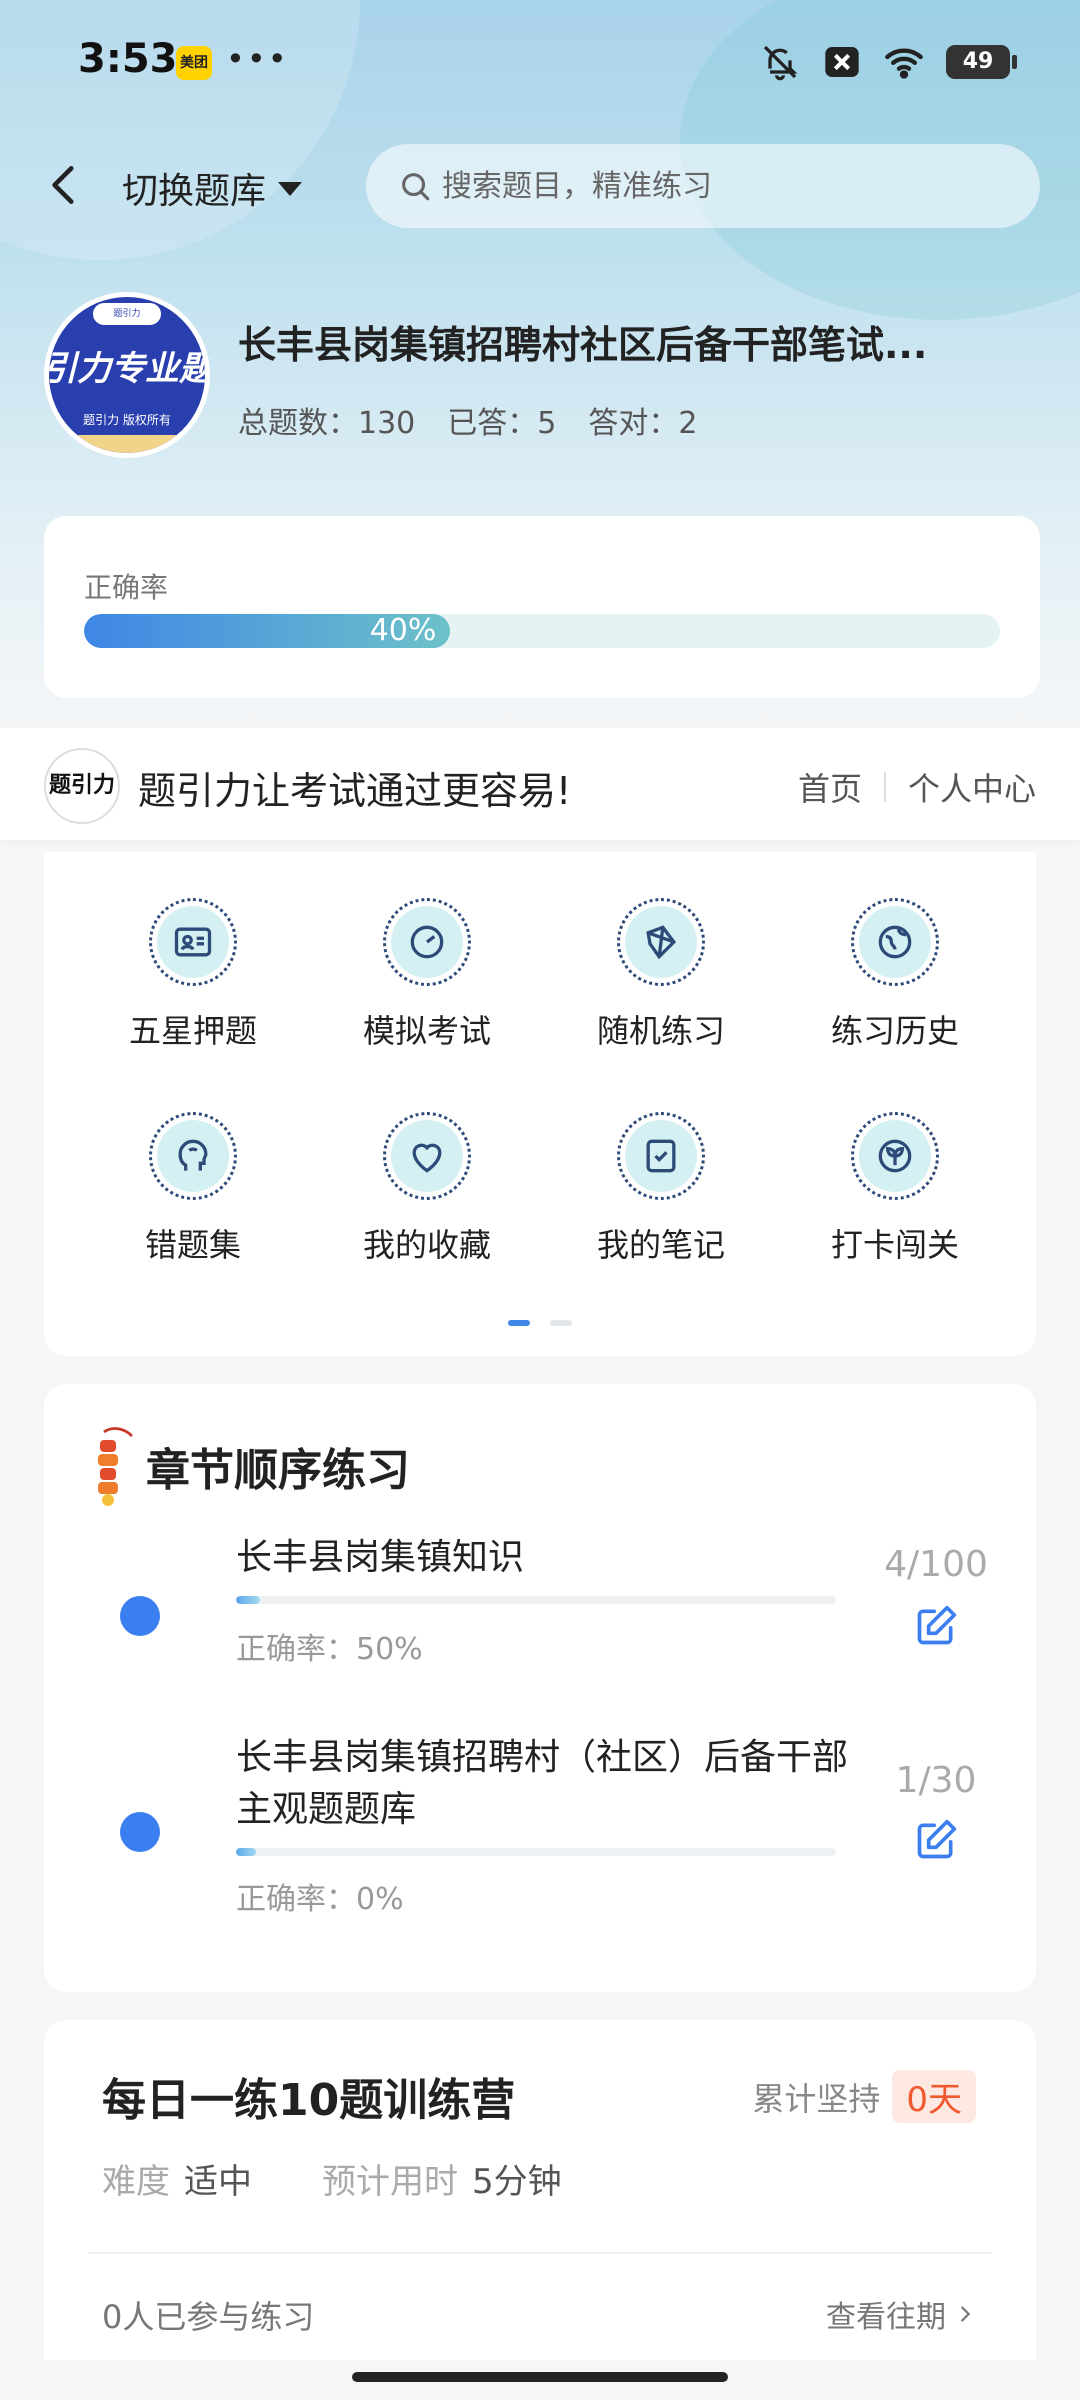 Image resolution: width=1080 pixels, height=2400 pixels. I want to click on bank-stats: 总题数：130 已答：5 答对：2, so click(467, 420).